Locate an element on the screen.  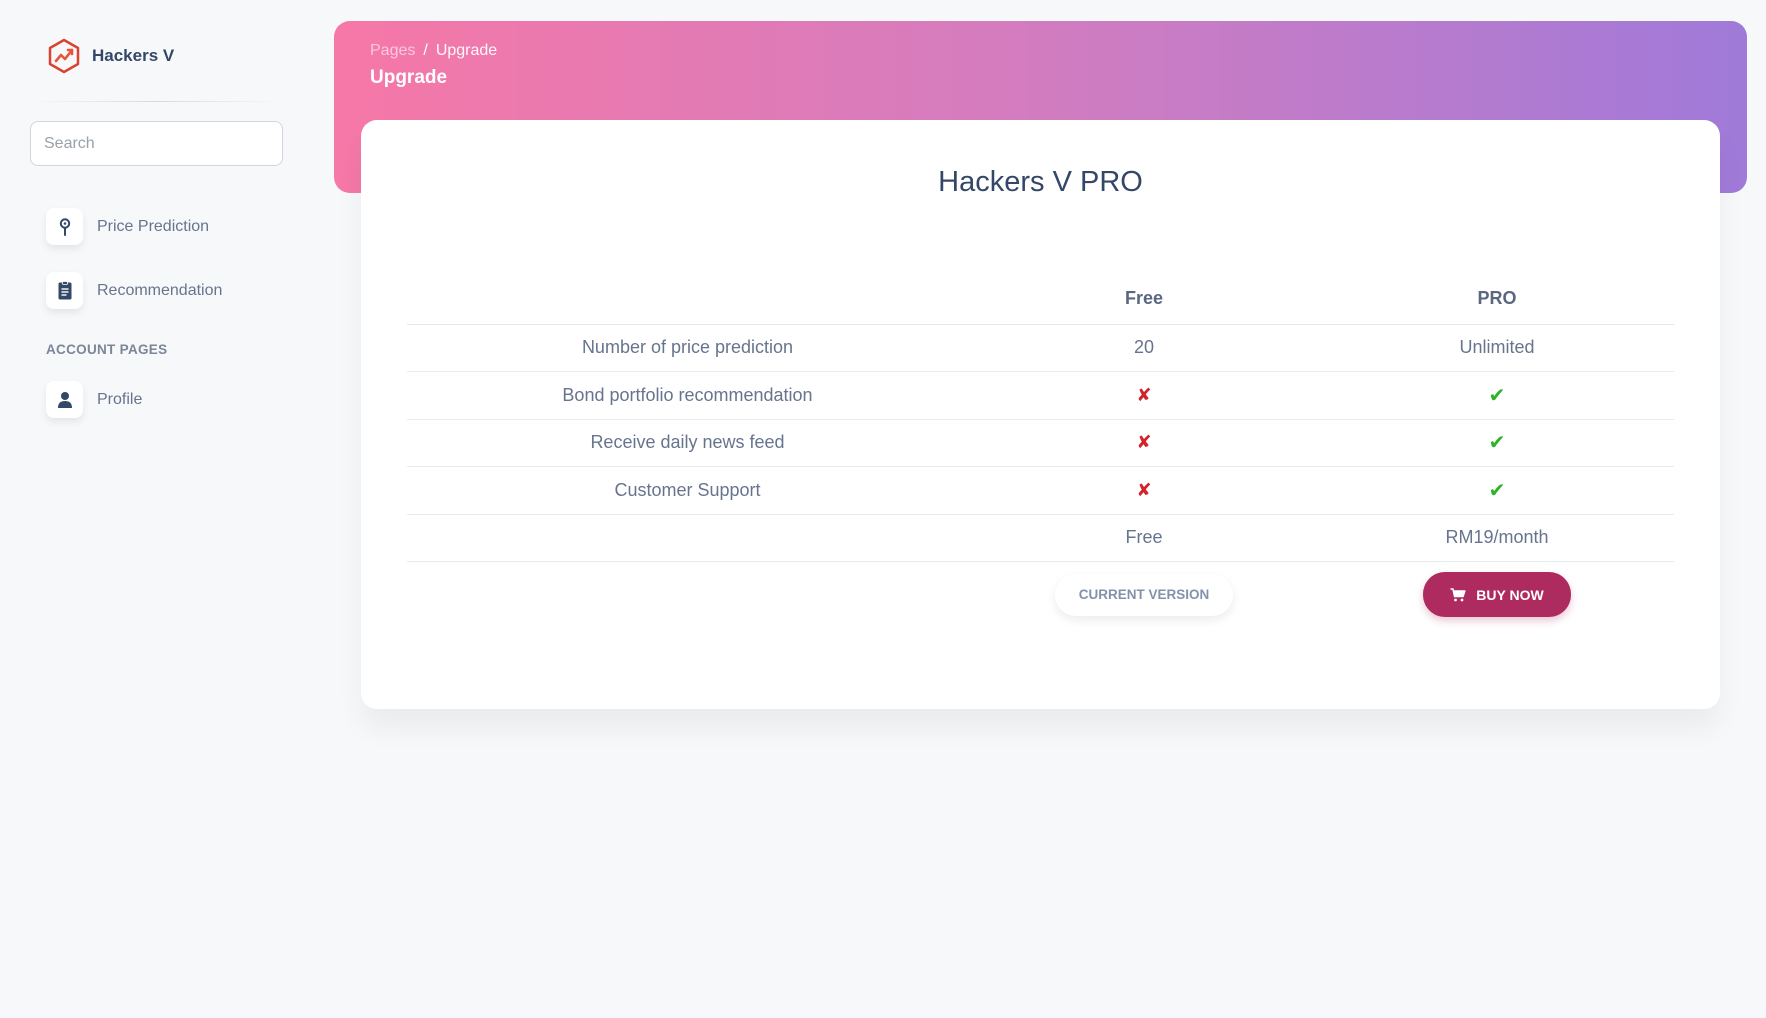
table-row: Bond portfolio recommendation ✘ ✔ is located at coordinates (1040, 395).